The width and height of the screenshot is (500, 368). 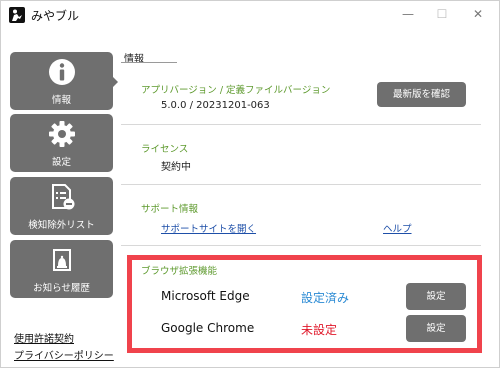 I want to click on license-value: 契約中, so click(x=176, y=167).